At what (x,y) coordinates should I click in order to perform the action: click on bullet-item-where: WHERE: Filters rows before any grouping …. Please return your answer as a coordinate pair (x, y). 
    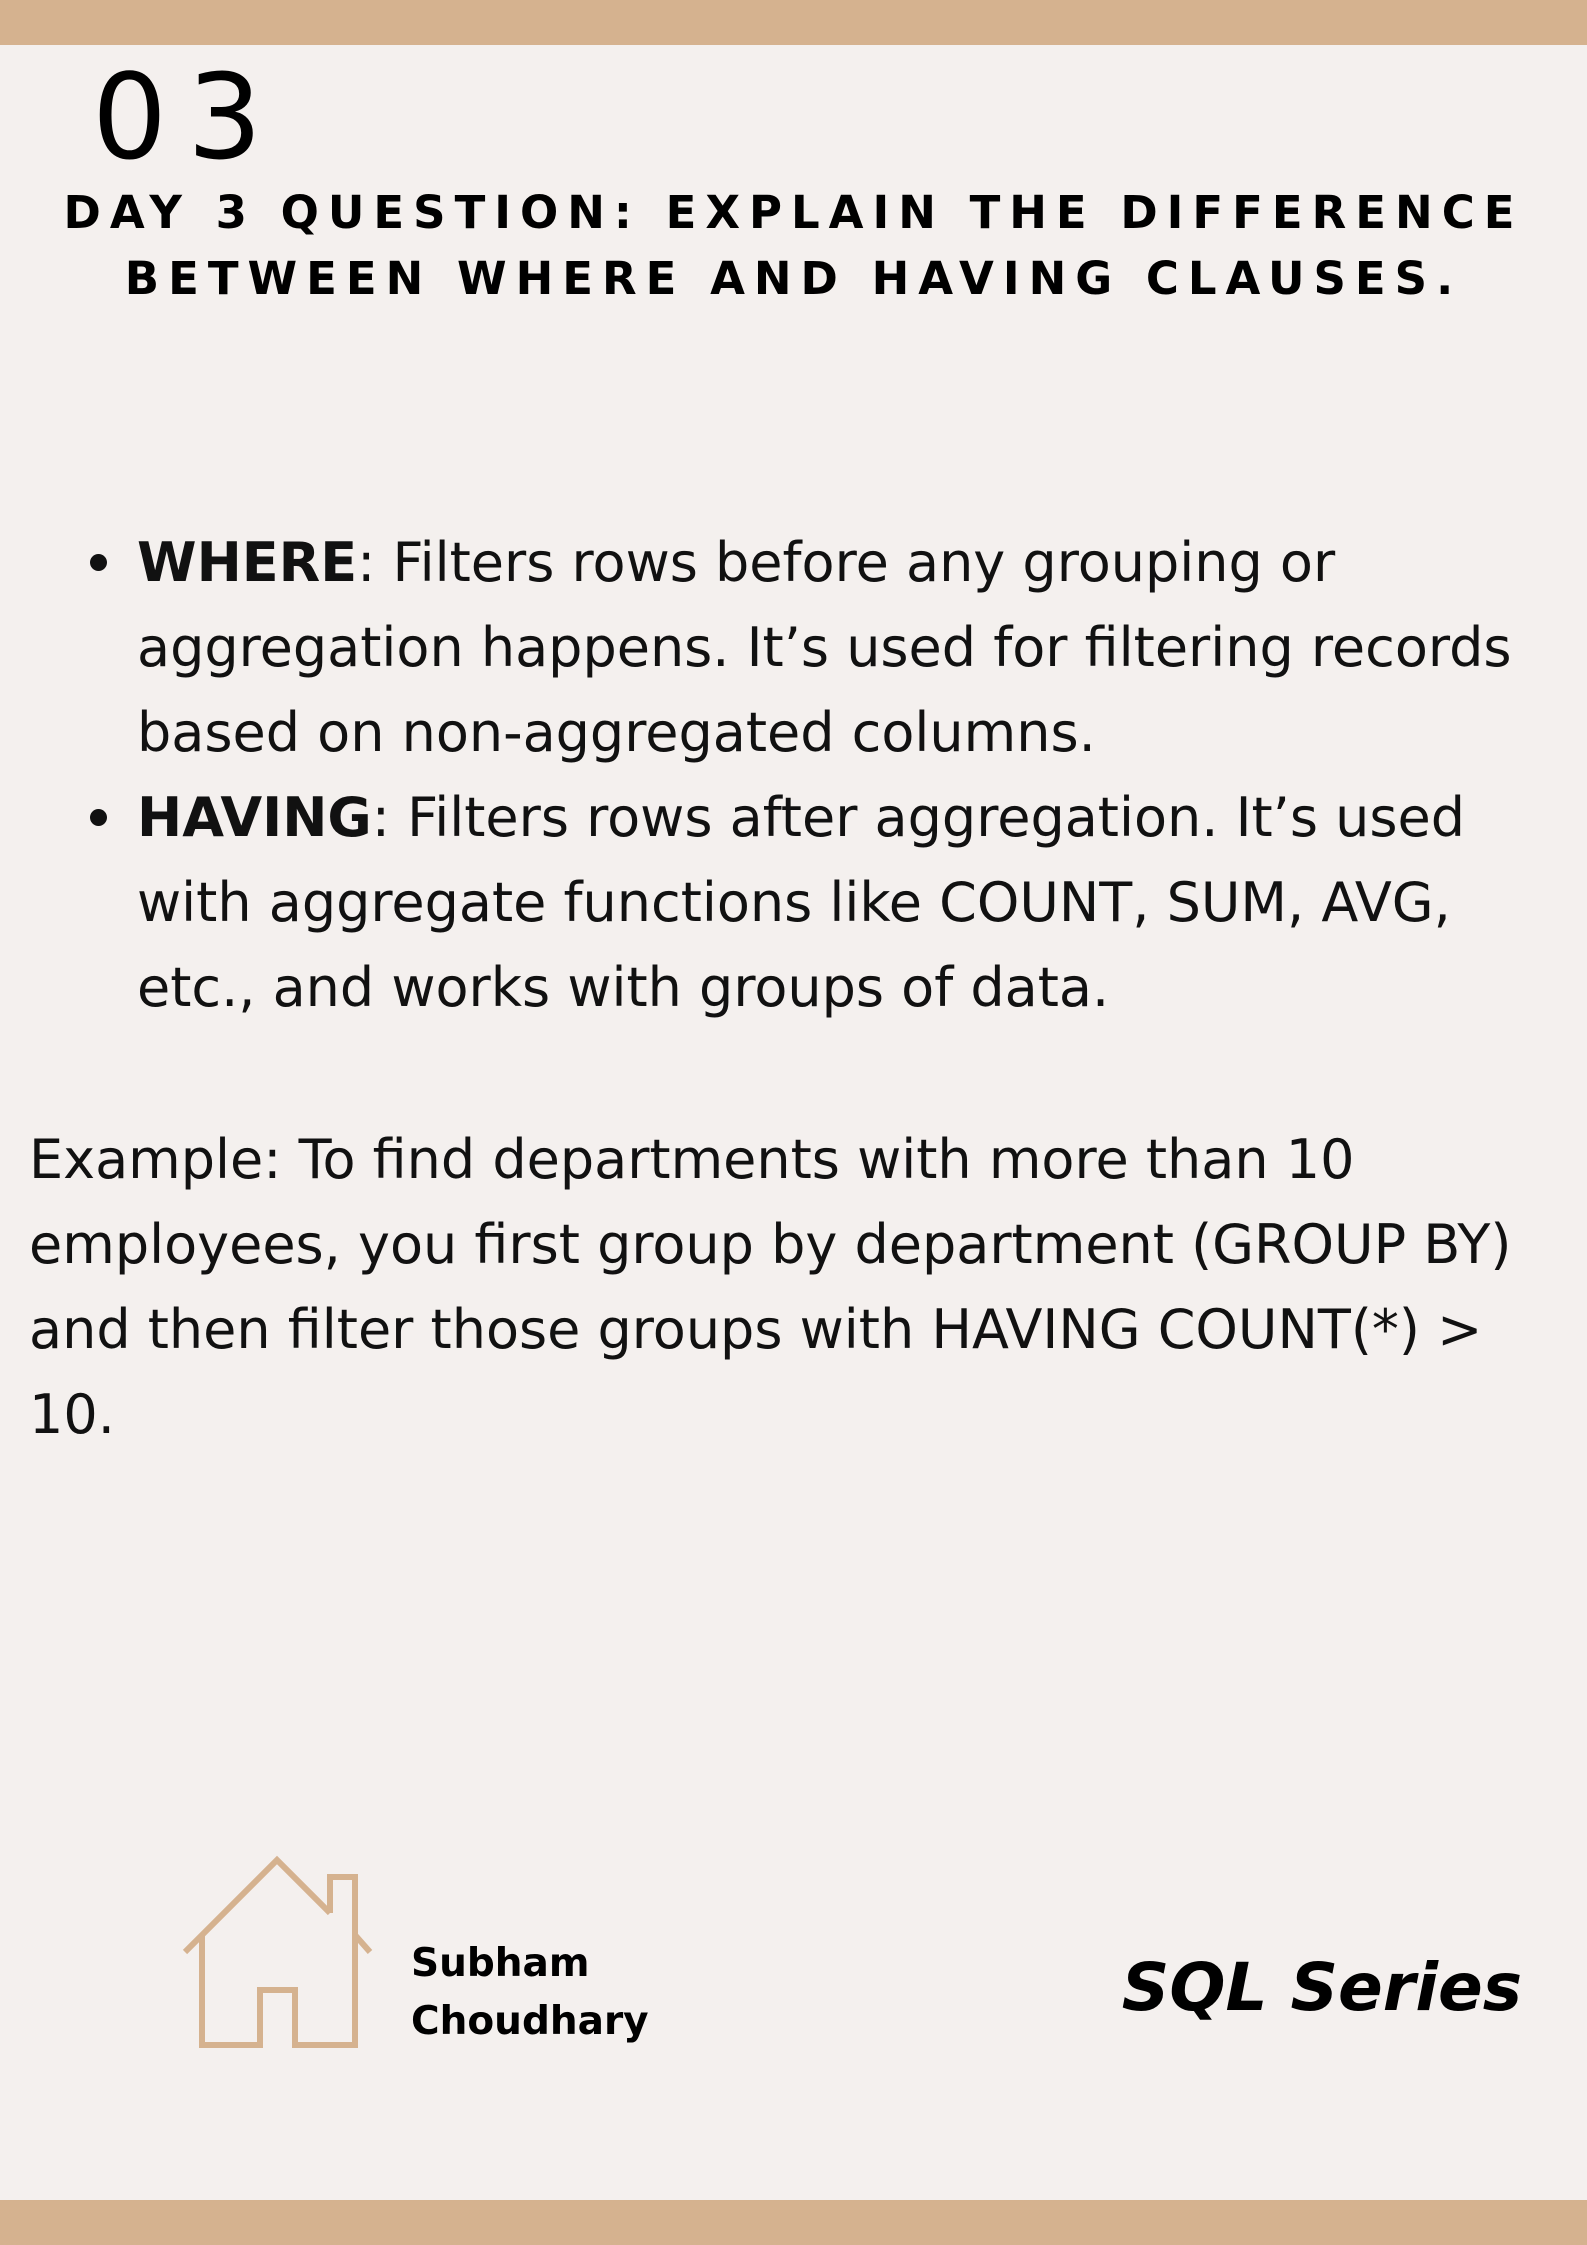
    Looking at the image, I should click on (793, 647).